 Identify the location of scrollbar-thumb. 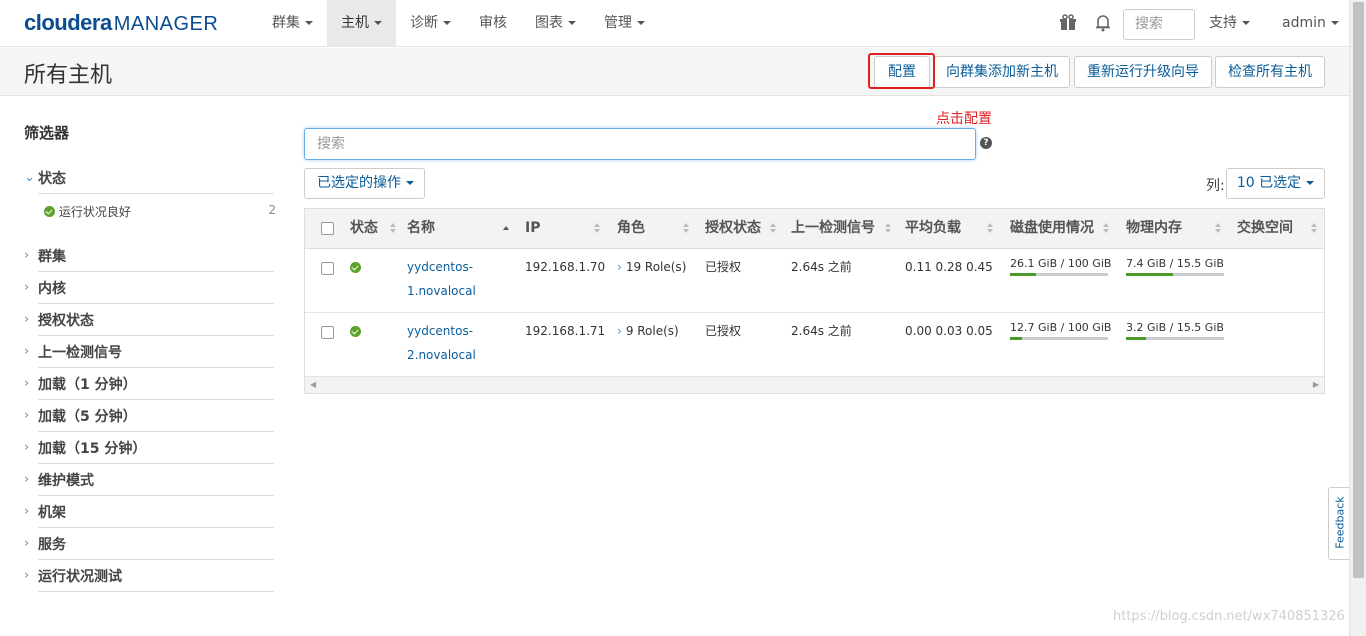
(1358, 290).